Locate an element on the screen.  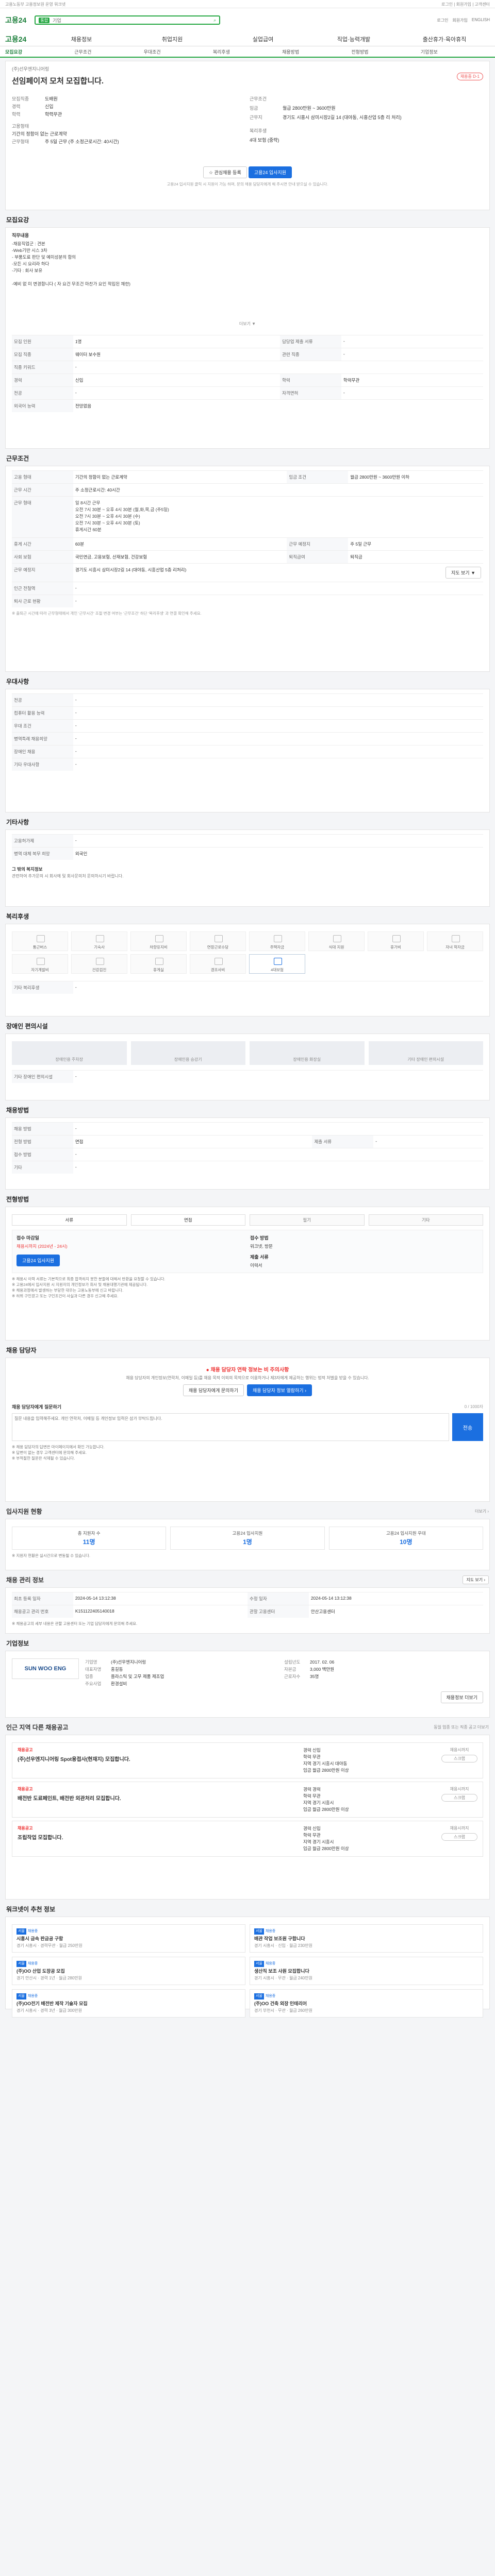
welfare-item: 주택자금 is located at coordinates (277, 941).